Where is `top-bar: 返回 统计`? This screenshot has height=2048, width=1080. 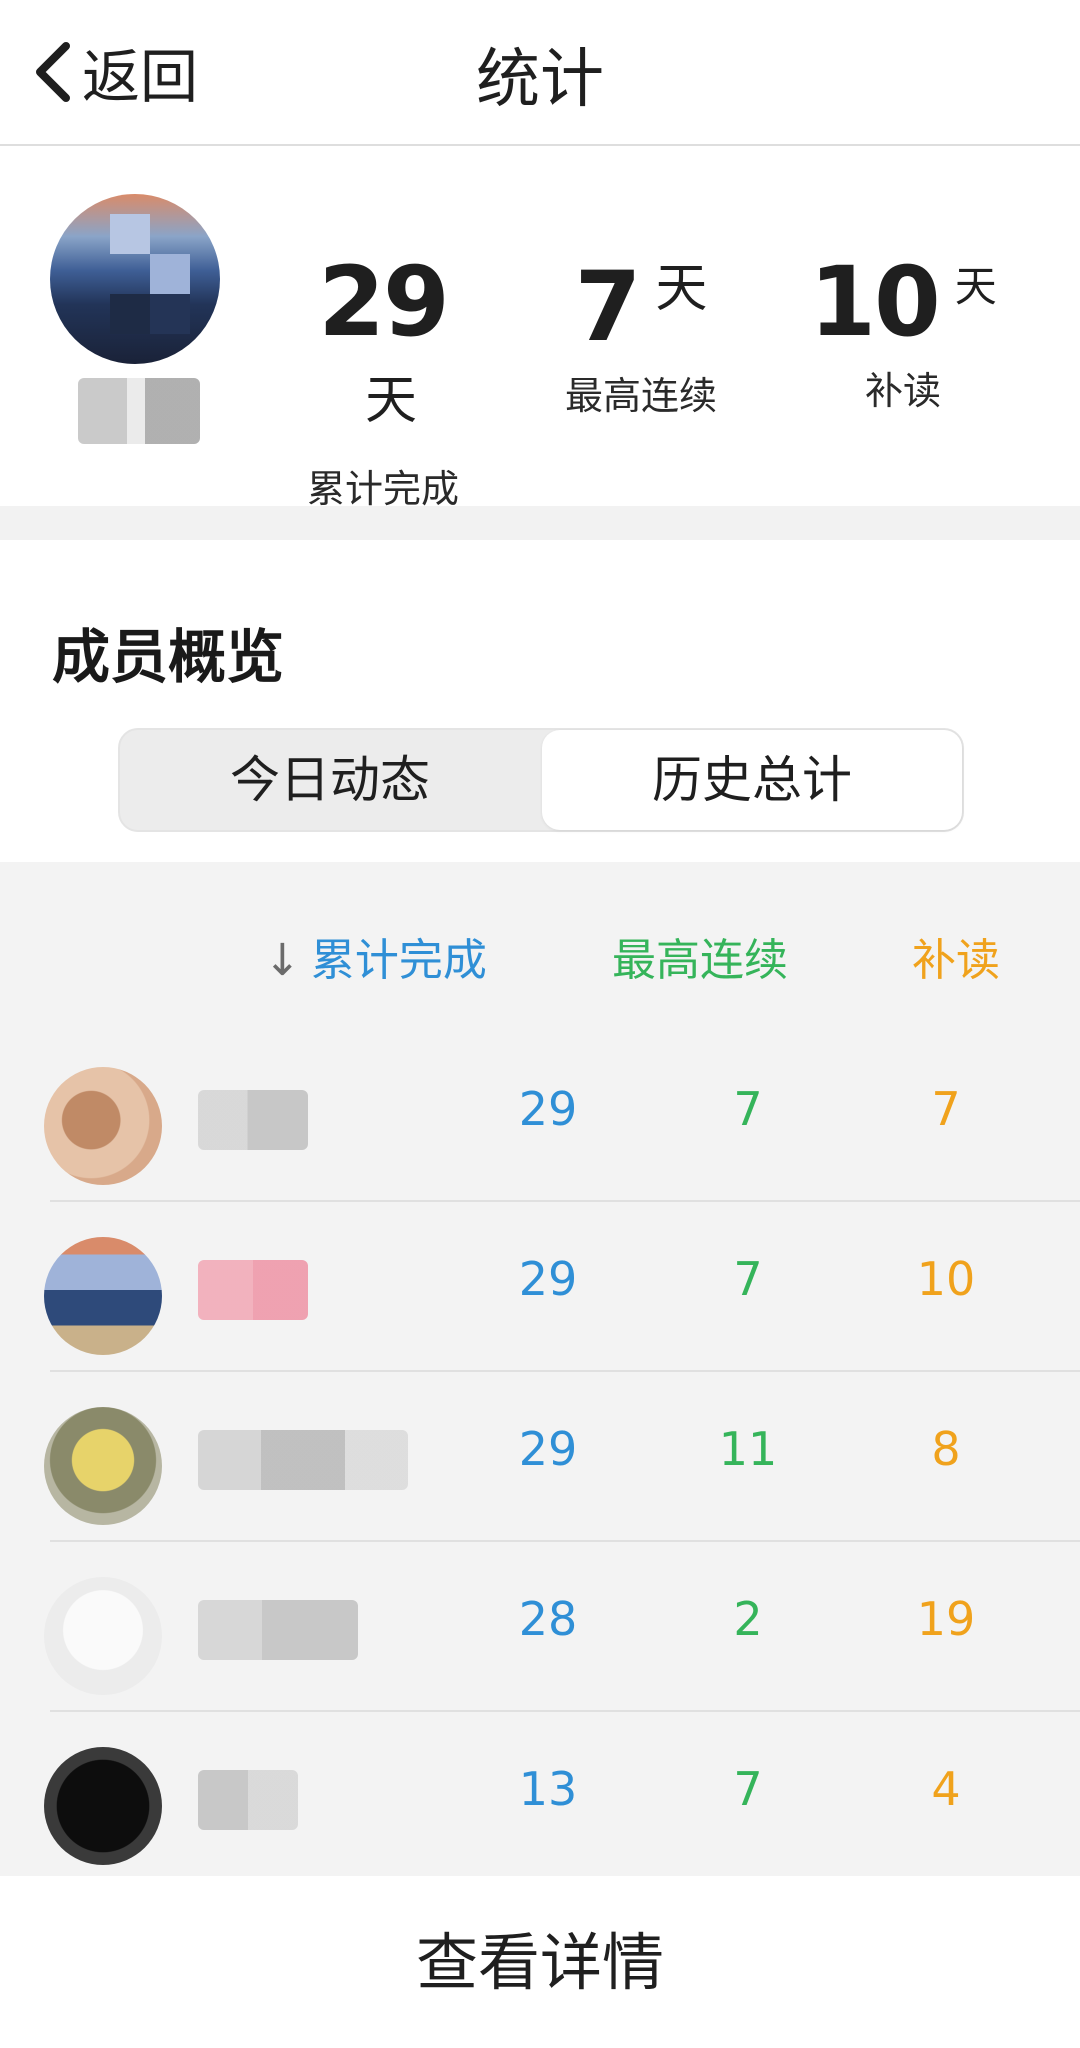 top-bar: 返回 统计 is located at coordinates (540, 73).